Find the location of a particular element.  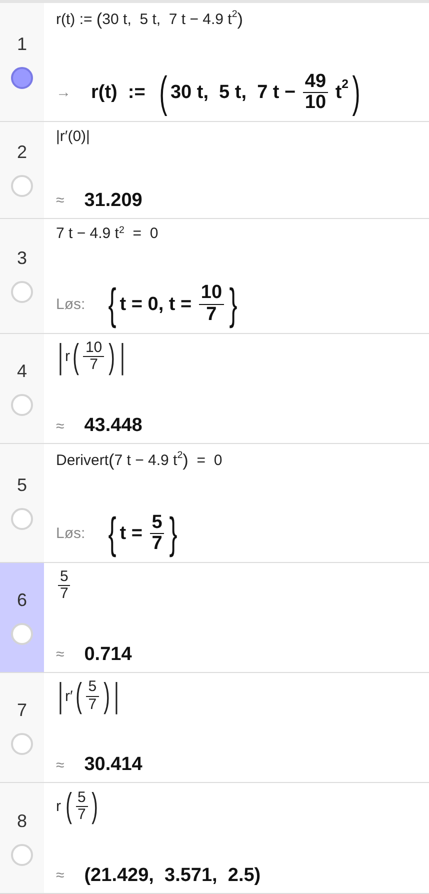

row-header: 4 is located at coordinates (22, 389).